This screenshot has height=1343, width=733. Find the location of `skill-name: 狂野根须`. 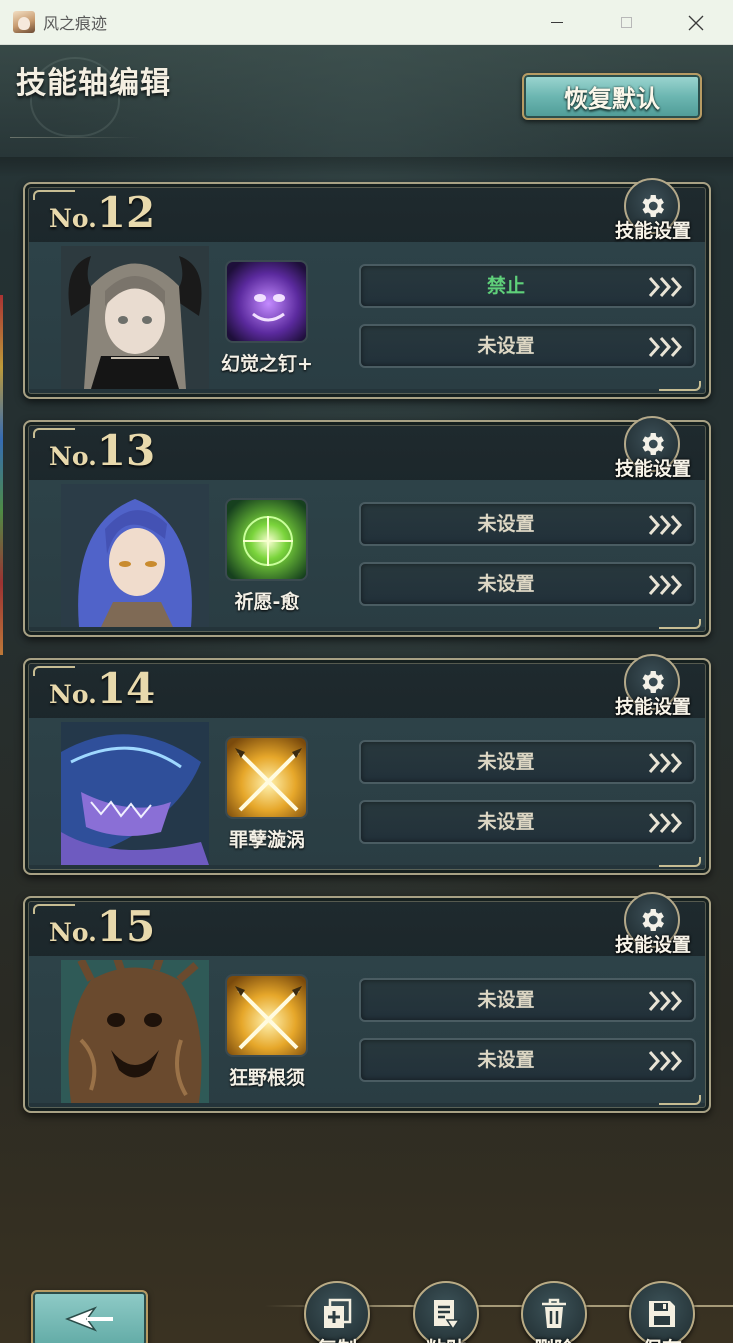

skill-name: 狂野根须 is located at coordinates (266, 1078).